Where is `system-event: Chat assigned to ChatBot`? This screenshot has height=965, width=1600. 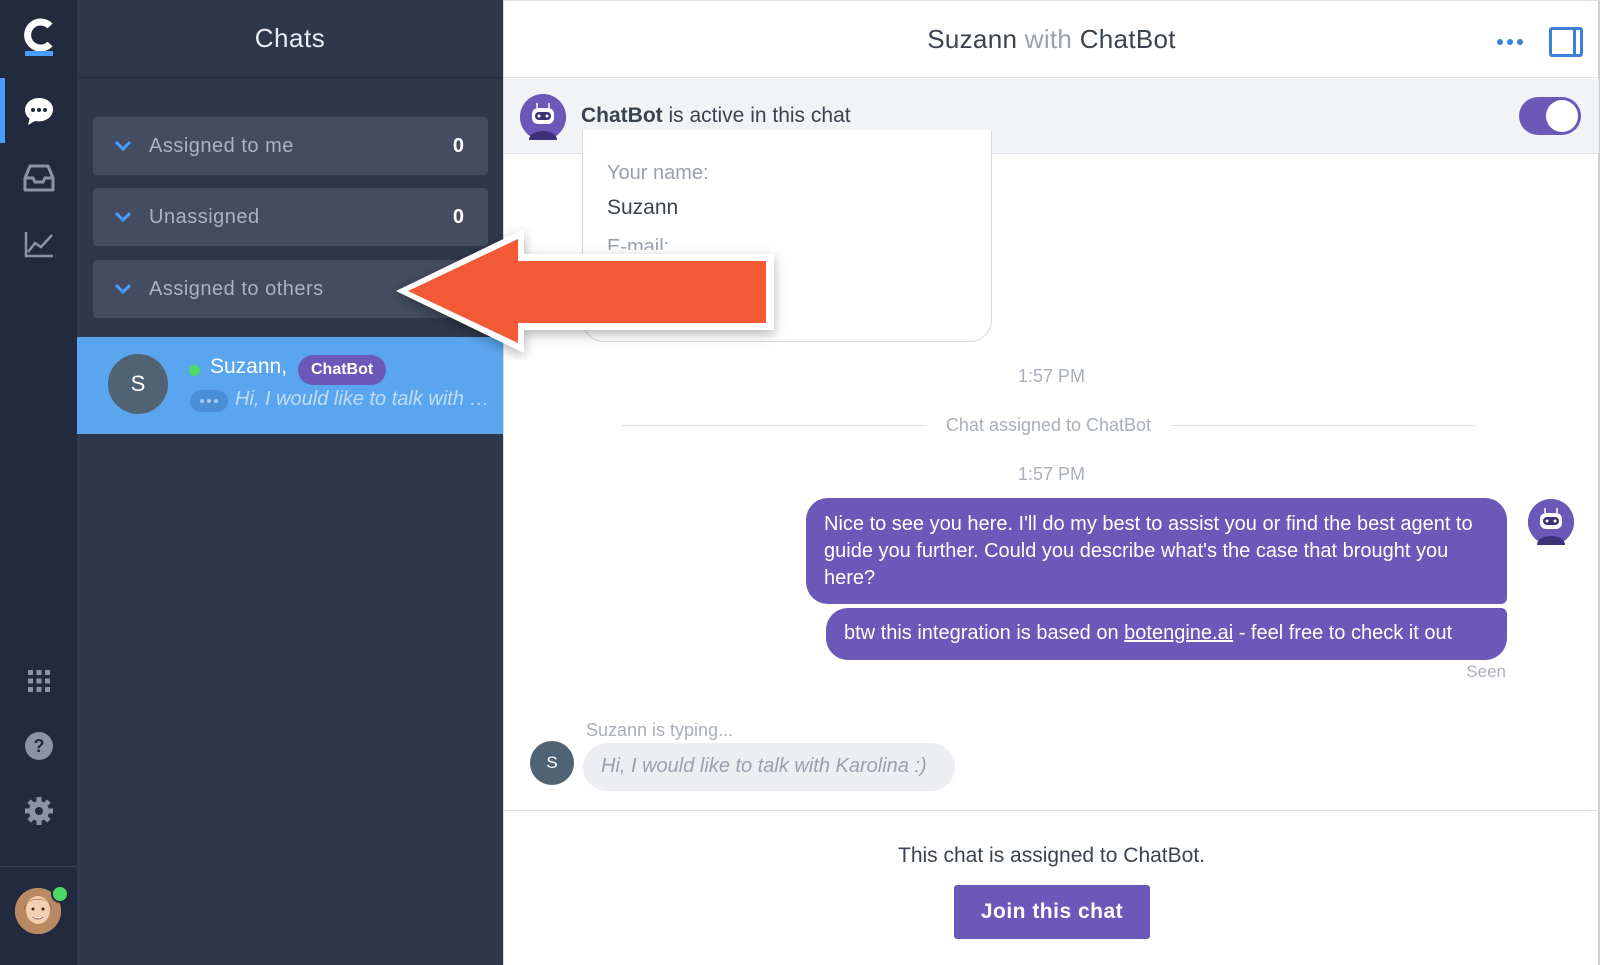 system-event: Chat assigned to ChatBot is located at coordinates (1048, 425).